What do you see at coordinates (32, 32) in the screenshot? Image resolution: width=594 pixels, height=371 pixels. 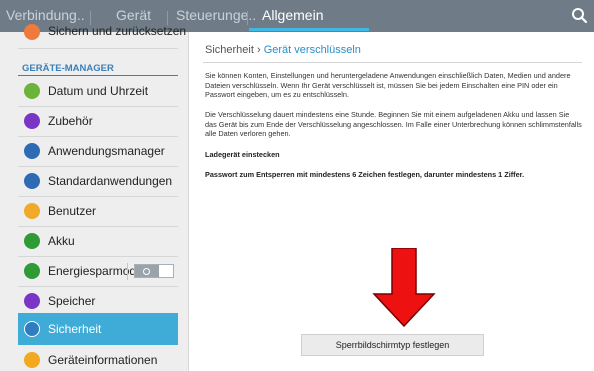 I see `backup-icon` at bounding box center [32, 32].